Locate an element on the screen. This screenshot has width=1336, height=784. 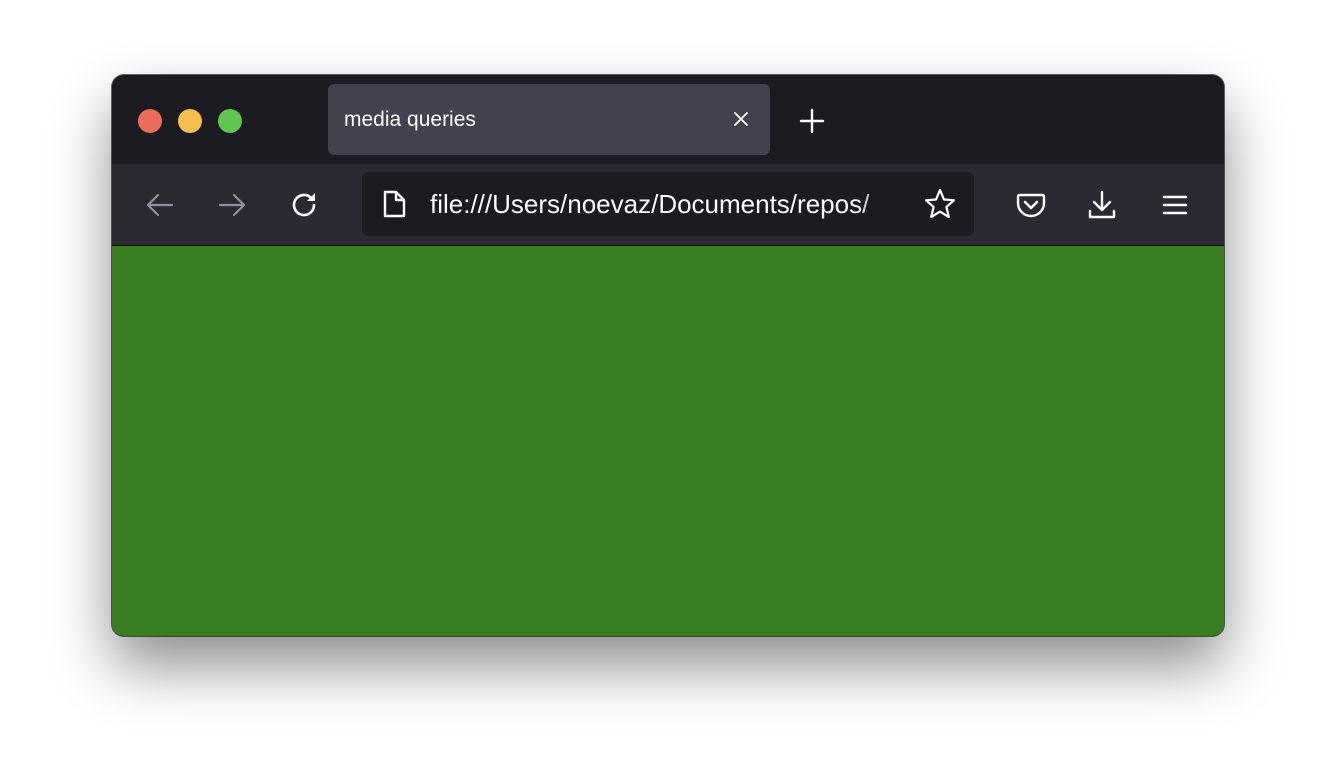
arrow-left-icon is located at coordinates (160, 205).